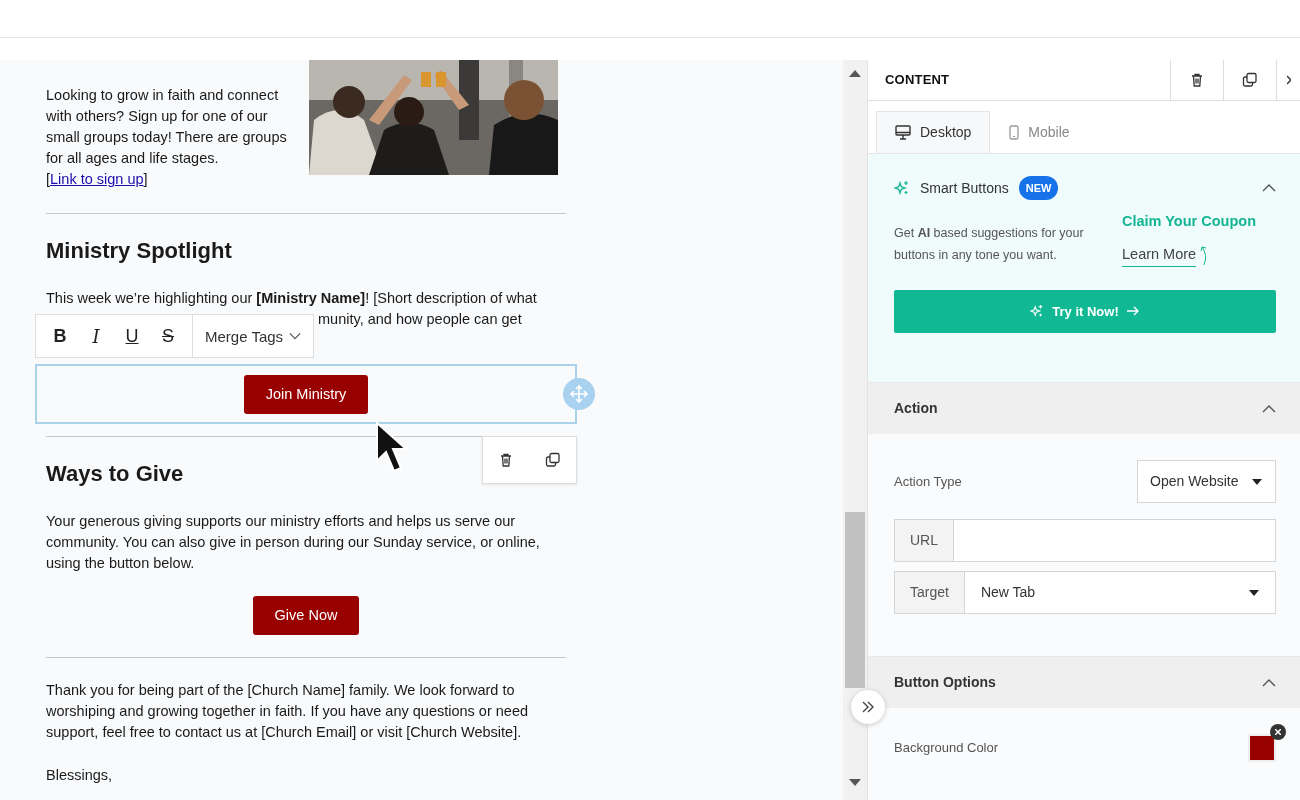  What do you see at coordinates (97, 179) in the screenshot?
I see `signup-link: Link to sign up` at bounding box center [97, 179].